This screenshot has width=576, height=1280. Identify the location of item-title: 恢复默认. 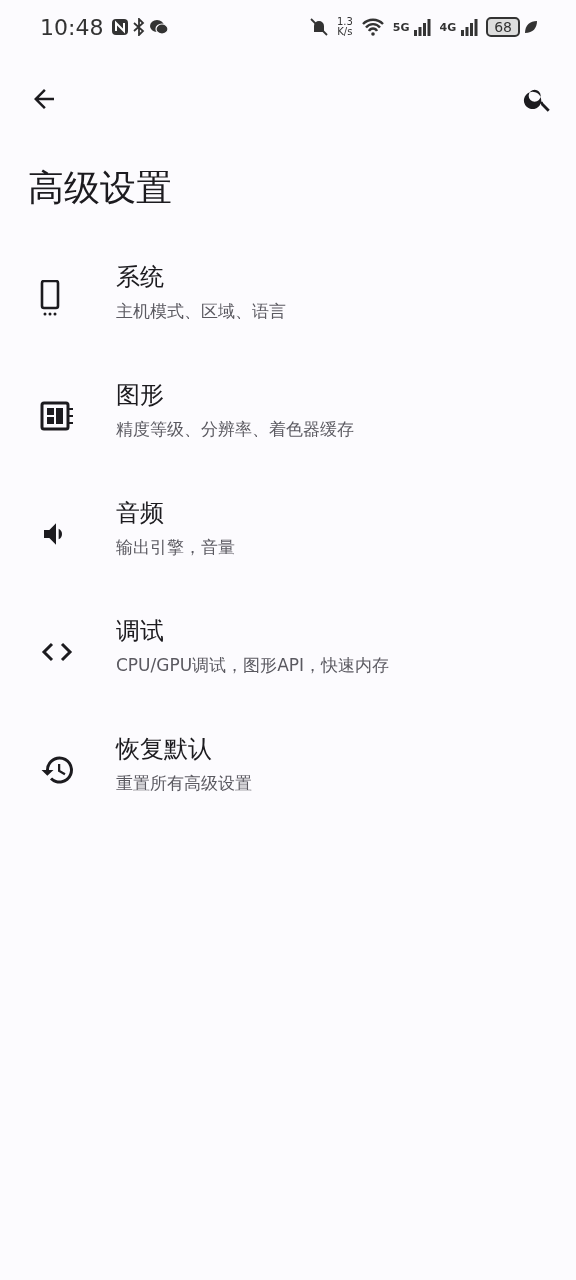
(164, 748).